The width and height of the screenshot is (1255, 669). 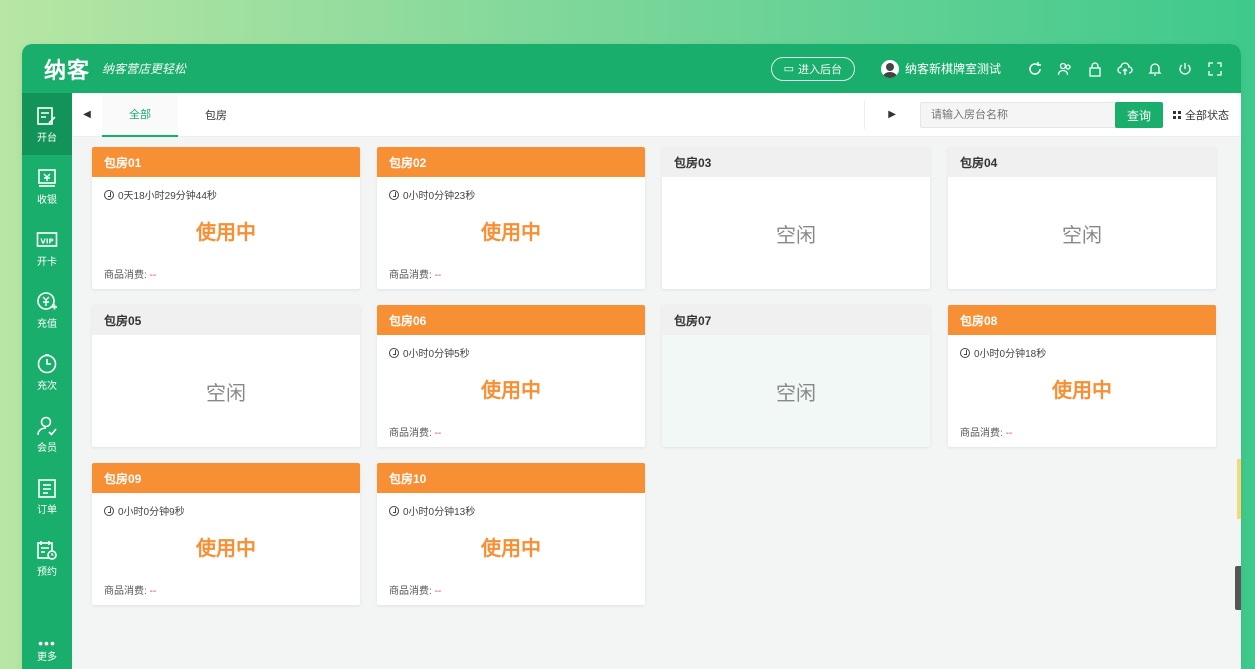 I want to click on sidebar-item-label: 预约, so click(x=47, y=572).